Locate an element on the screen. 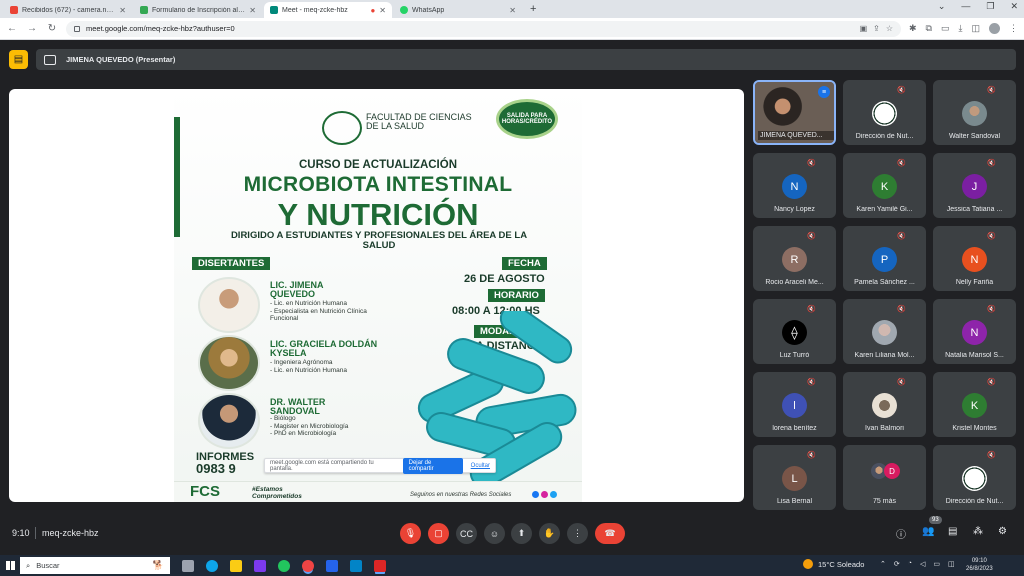  taskbar-clock: 09:10 26/8/2023 is located at coordinates (979, 565).